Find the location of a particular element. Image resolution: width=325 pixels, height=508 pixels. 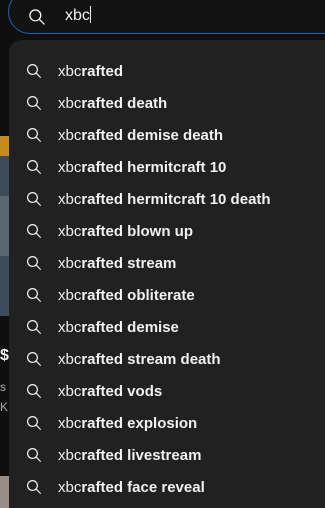

text-caret is located at coordinates (90, 14).